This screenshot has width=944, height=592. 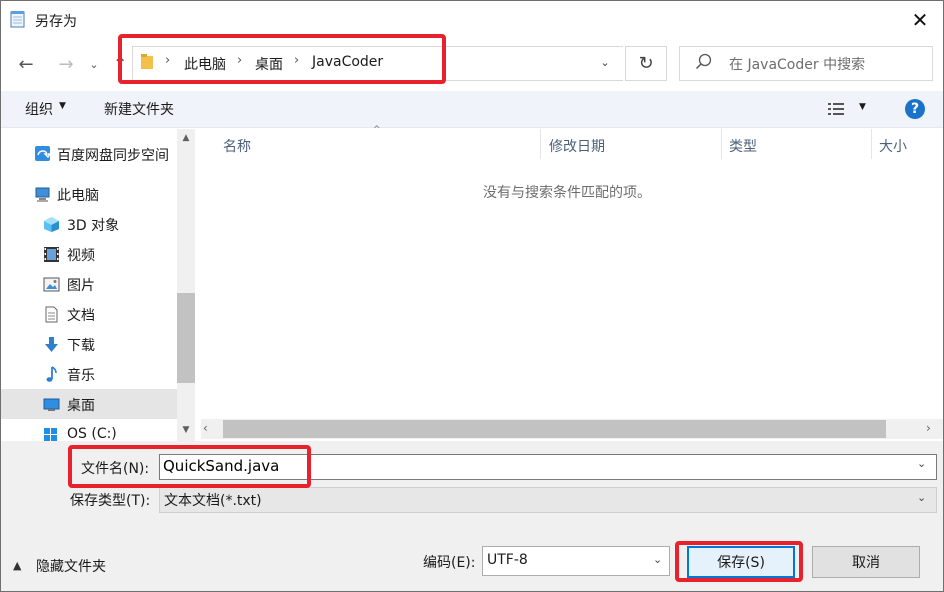 What do you see at coordinates (449, 563) in the screenshot?
I see `encoding-label: 编码(E):` at bounding box center [449, 563].